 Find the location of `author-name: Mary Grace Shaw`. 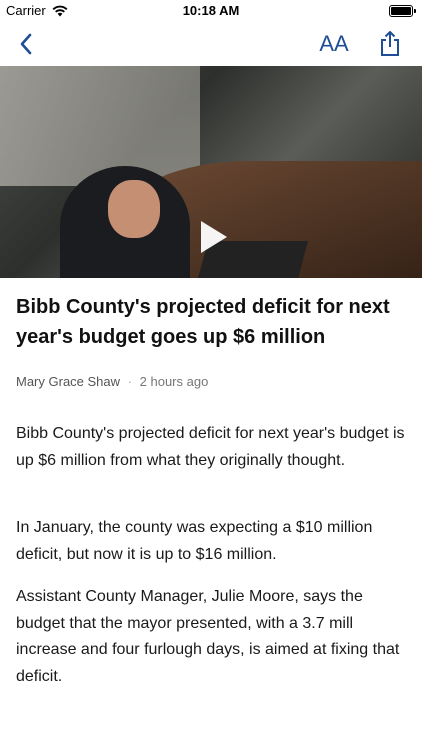

author-name: Mary Grace Shaw is located at coordinates (68, 381).